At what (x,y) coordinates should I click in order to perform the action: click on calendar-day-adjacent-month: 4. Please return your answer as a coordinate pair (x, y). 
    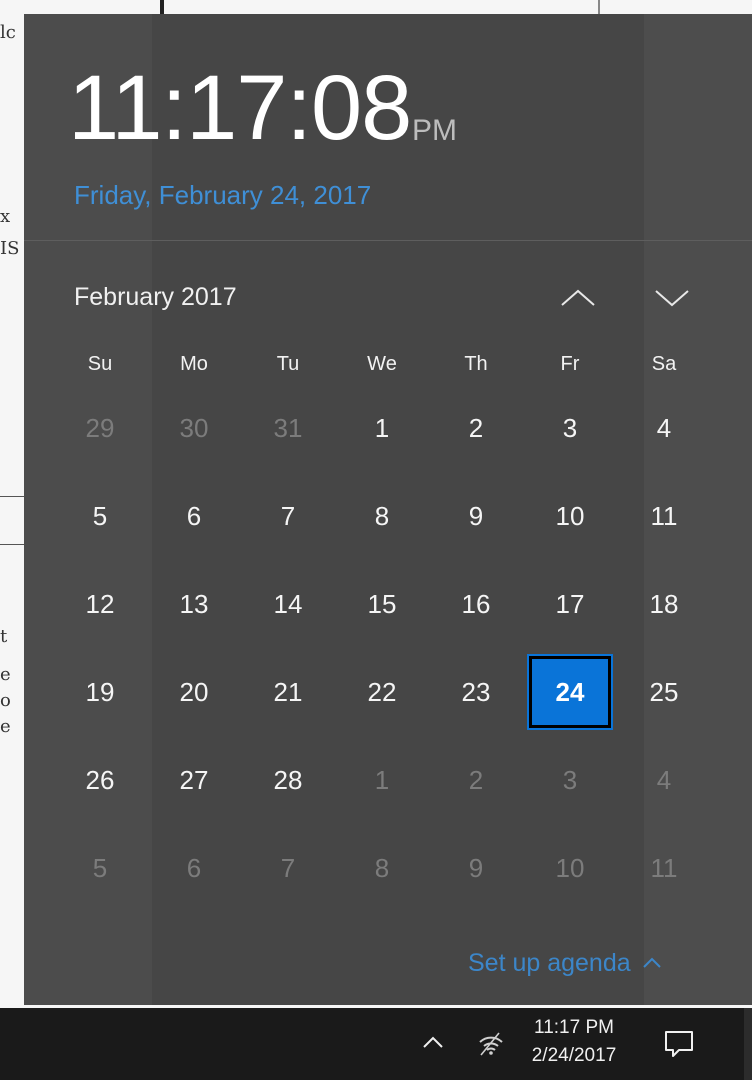
    Looking at the image, I should click on (664, 780).